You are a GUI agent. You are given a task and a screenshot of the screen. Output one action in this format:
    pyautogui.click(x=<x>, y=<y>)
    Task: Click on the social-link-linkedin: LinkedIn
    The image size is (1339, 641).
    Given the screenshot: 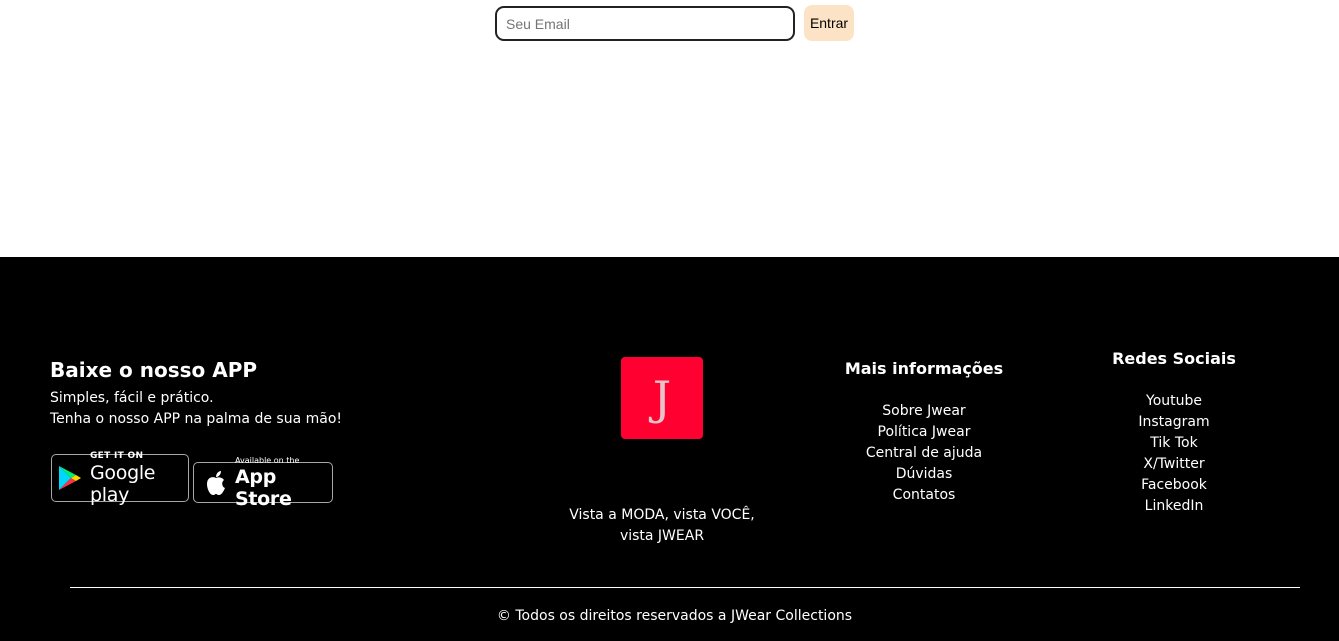 What is the action you would take?
    pyautogui.click(x=1174, y=506)
    